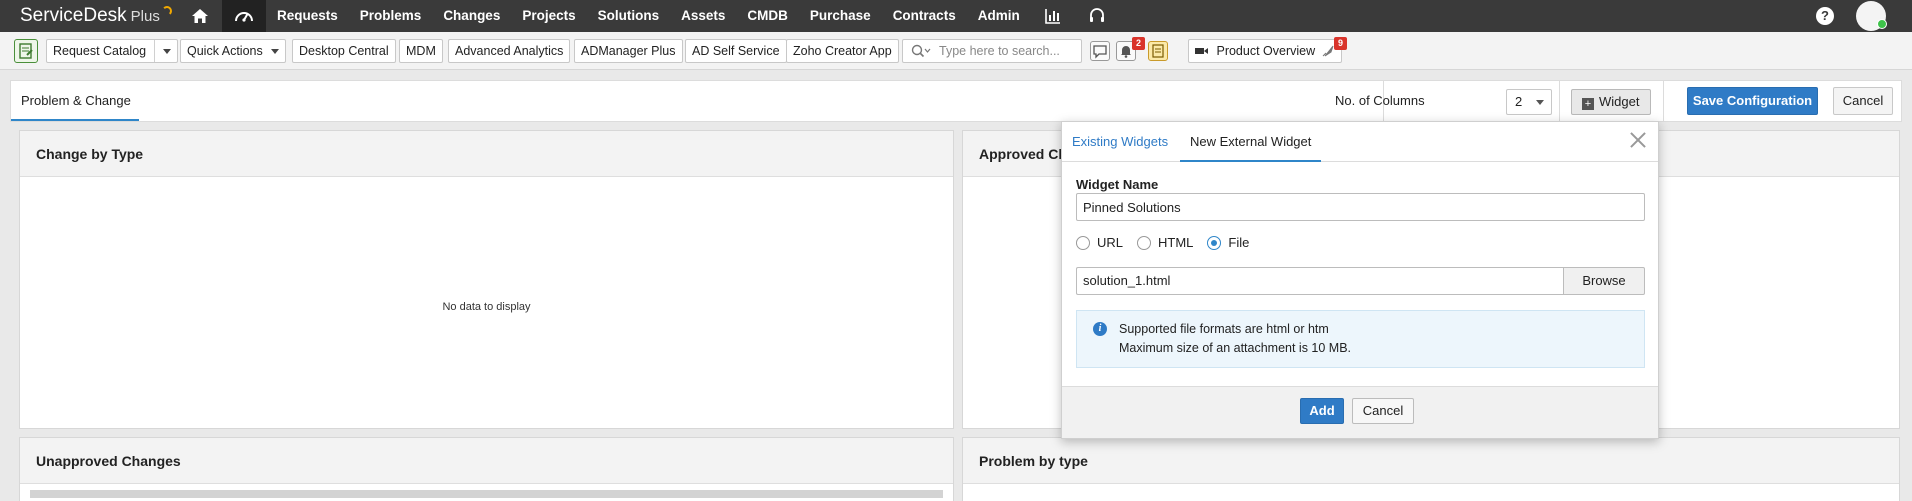 The height and width of the screenshot is (501, 1912). Describe the element at coordinates (1100, 329) in the screenshot. I see `info-icon: i` at that location.